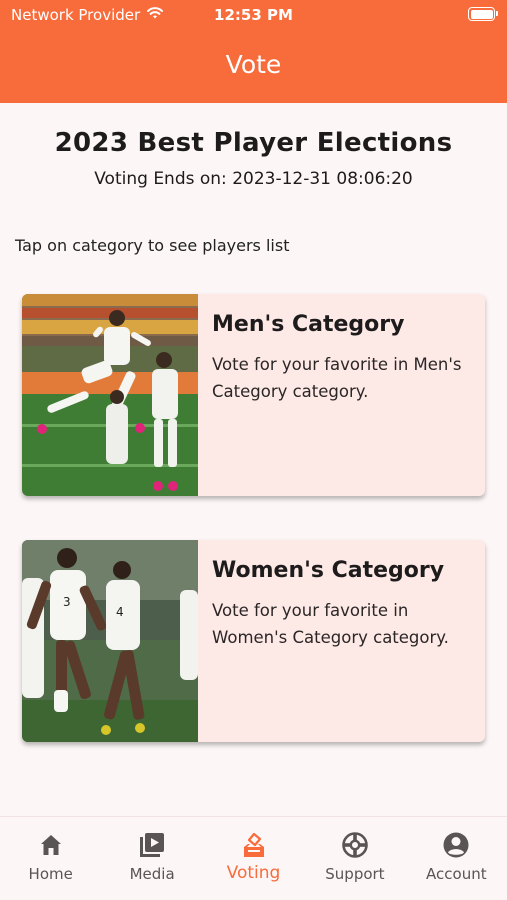 The height and width of the screenshot is (900, 507). What do you see at coordinates (152, 874) in the screenshot?
I see `nav-label: Media` at bounding box center [152, 874].